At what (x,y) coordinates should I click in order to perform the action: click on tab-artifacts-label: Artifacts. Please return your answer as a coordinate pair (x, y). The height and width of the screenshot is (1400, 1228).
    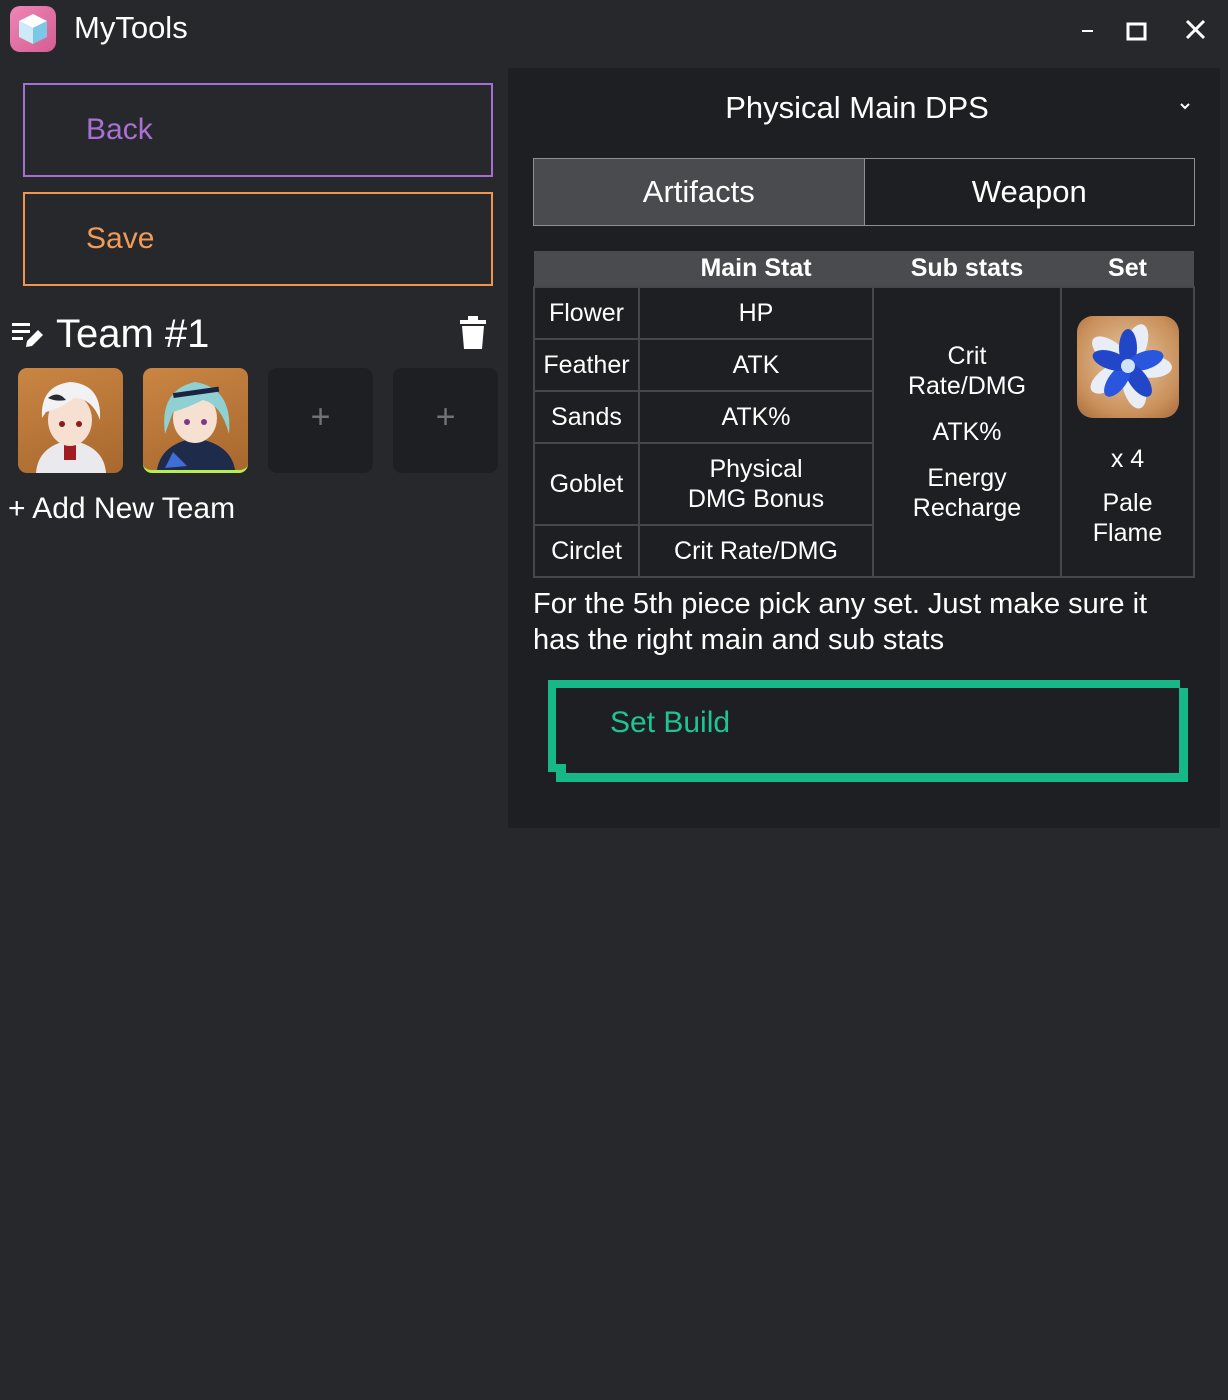
    Looking at the image, I should click on (698, 191).